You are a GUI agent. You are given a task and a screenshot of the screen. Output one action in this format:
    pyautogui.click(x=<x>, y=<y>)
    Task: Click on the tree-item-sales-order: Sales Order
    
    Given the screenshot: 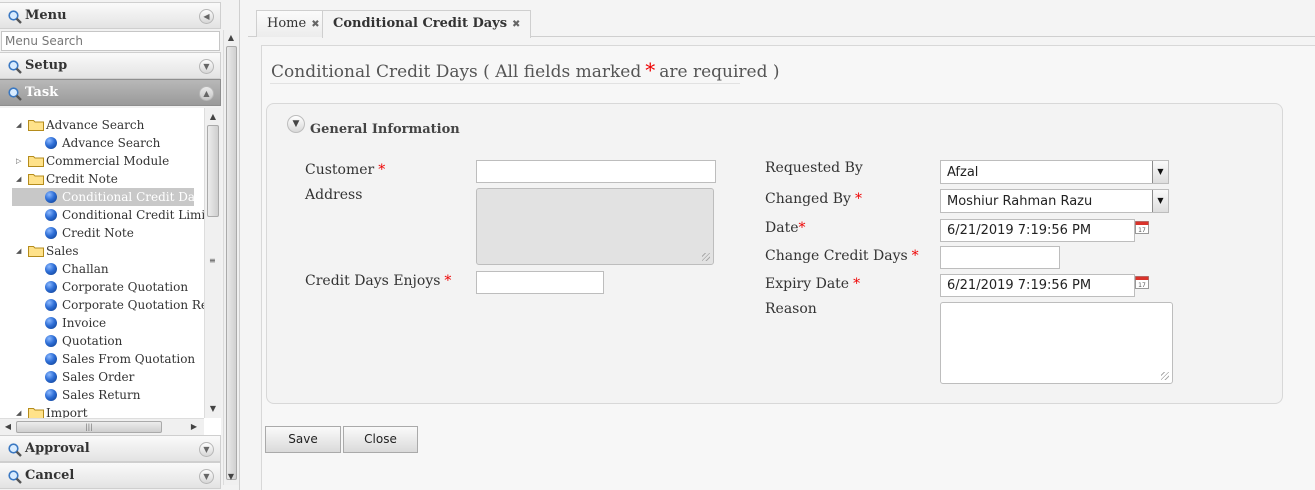 What is the action you would take?
    pyautogui.click(x=122, y=377)
    